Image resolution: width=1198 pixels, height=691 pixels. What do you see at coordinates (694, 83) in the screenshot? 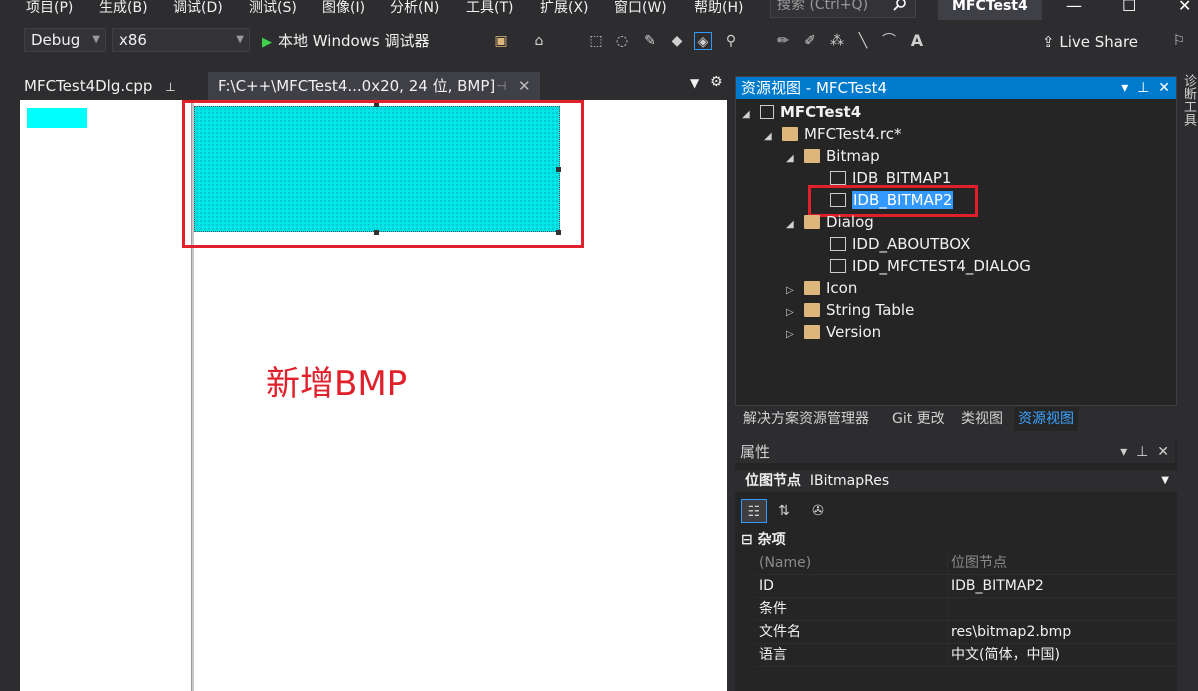
I see `tab-list-icon: ▼` at bounding box center [694, 83].